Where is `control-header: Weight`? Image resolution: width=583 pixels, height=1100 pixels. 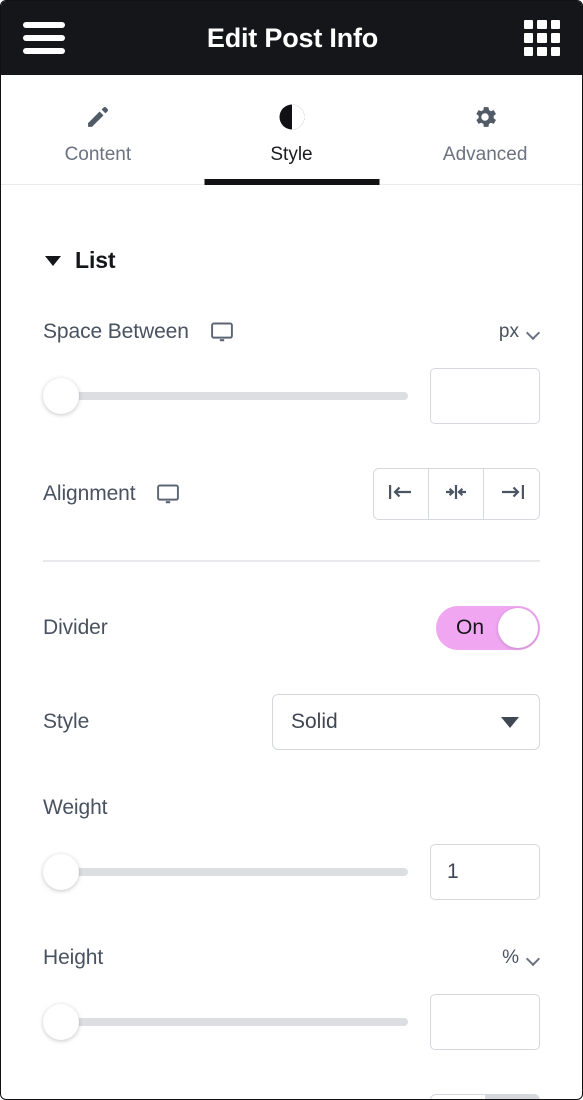 control-header: Weight is located at coordinates (291, 808).